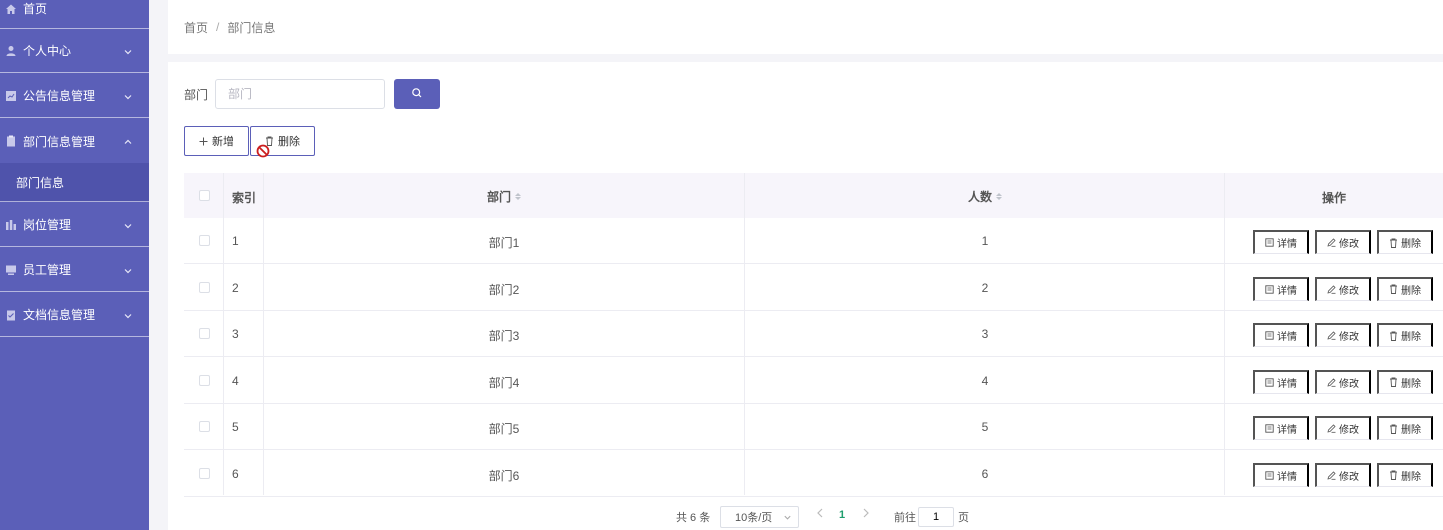 This screenshot has width=1443, height=530. What do you see at coordinates (813, 381) in the screenshot?
I see `table-row: 4 部门4 4 详情 修改 删除` at bounding box center [813, 381].